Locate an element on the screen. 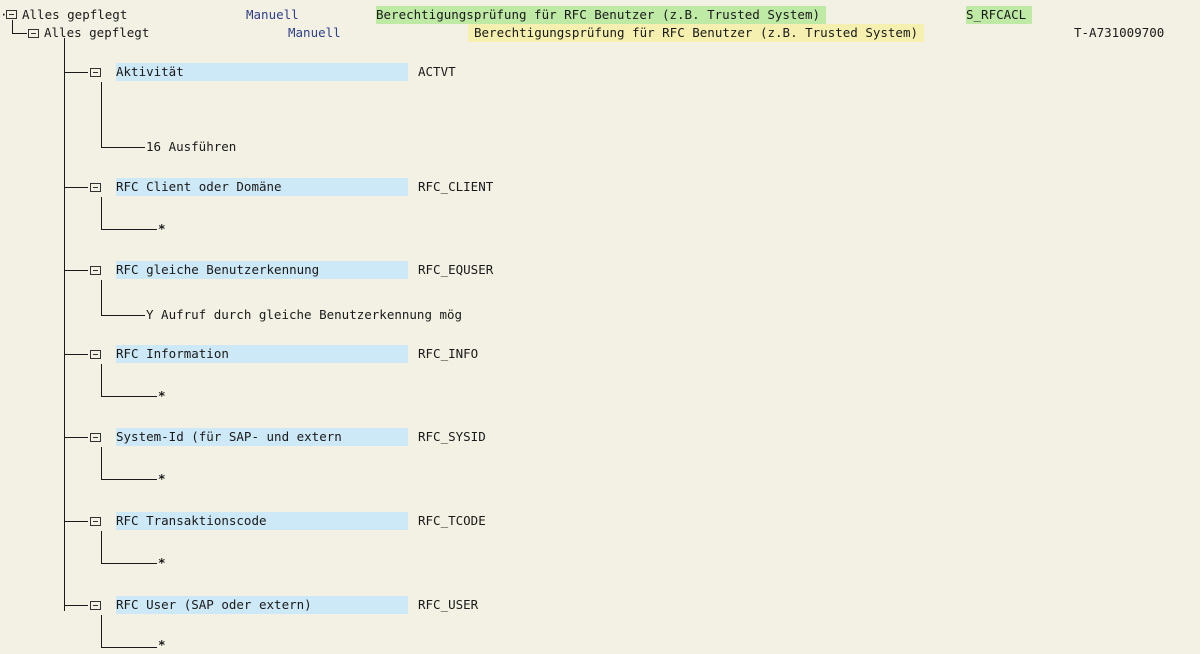  root-mode: Manuell is located at coordinates (272, 14).